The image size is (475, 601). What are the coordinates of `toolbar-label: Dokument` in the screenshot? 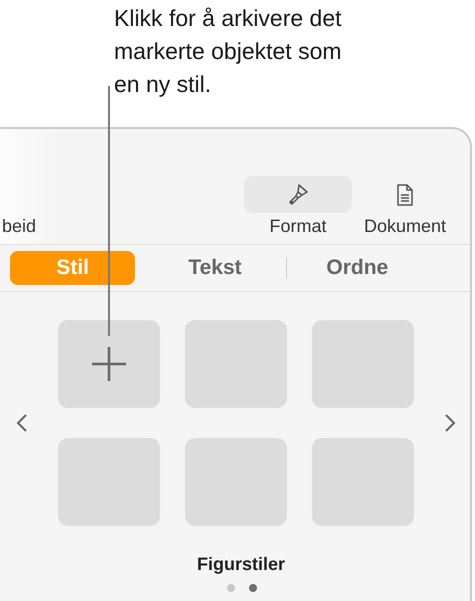 It's located at (405, 226).